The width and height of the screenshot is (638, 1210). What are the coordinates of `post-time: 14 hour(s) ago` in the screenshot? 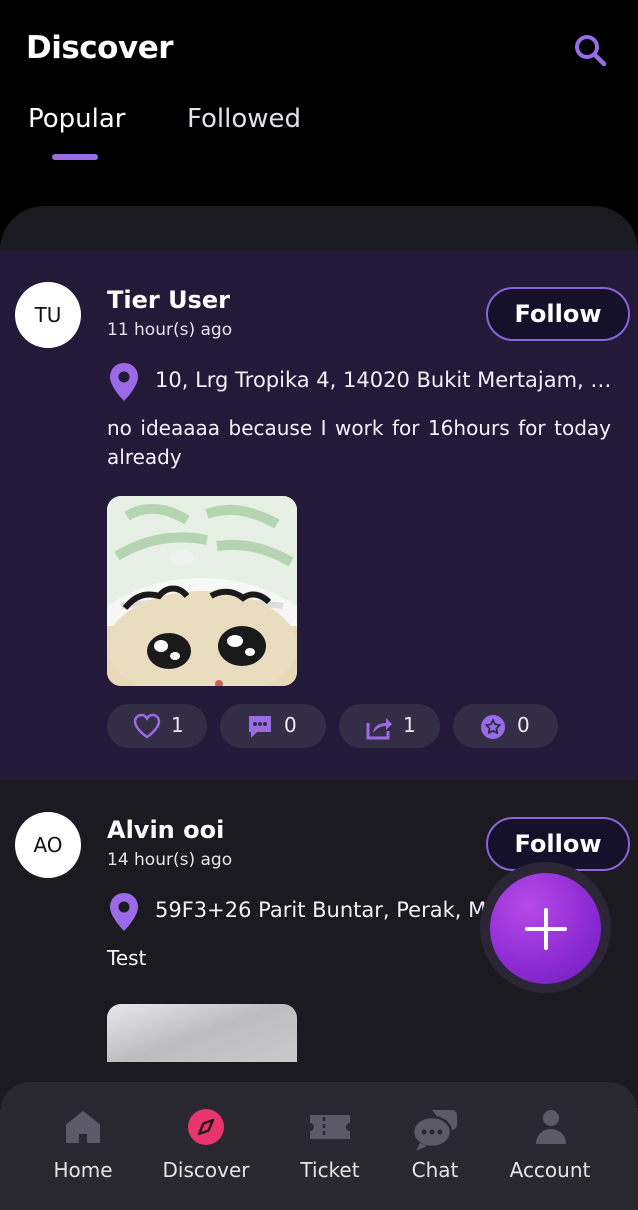 It's located at (170, 860).